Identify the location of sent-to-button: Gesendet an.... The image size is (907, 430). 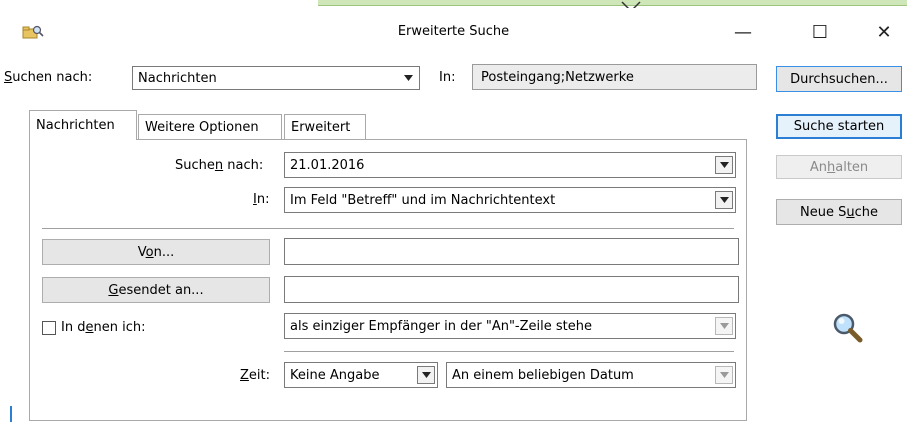
(156, 290).